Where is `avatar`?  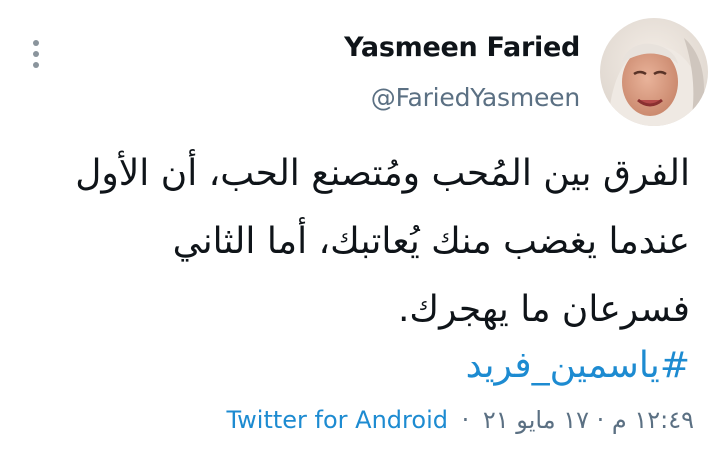
avatar is located at coordinates (654, 72).